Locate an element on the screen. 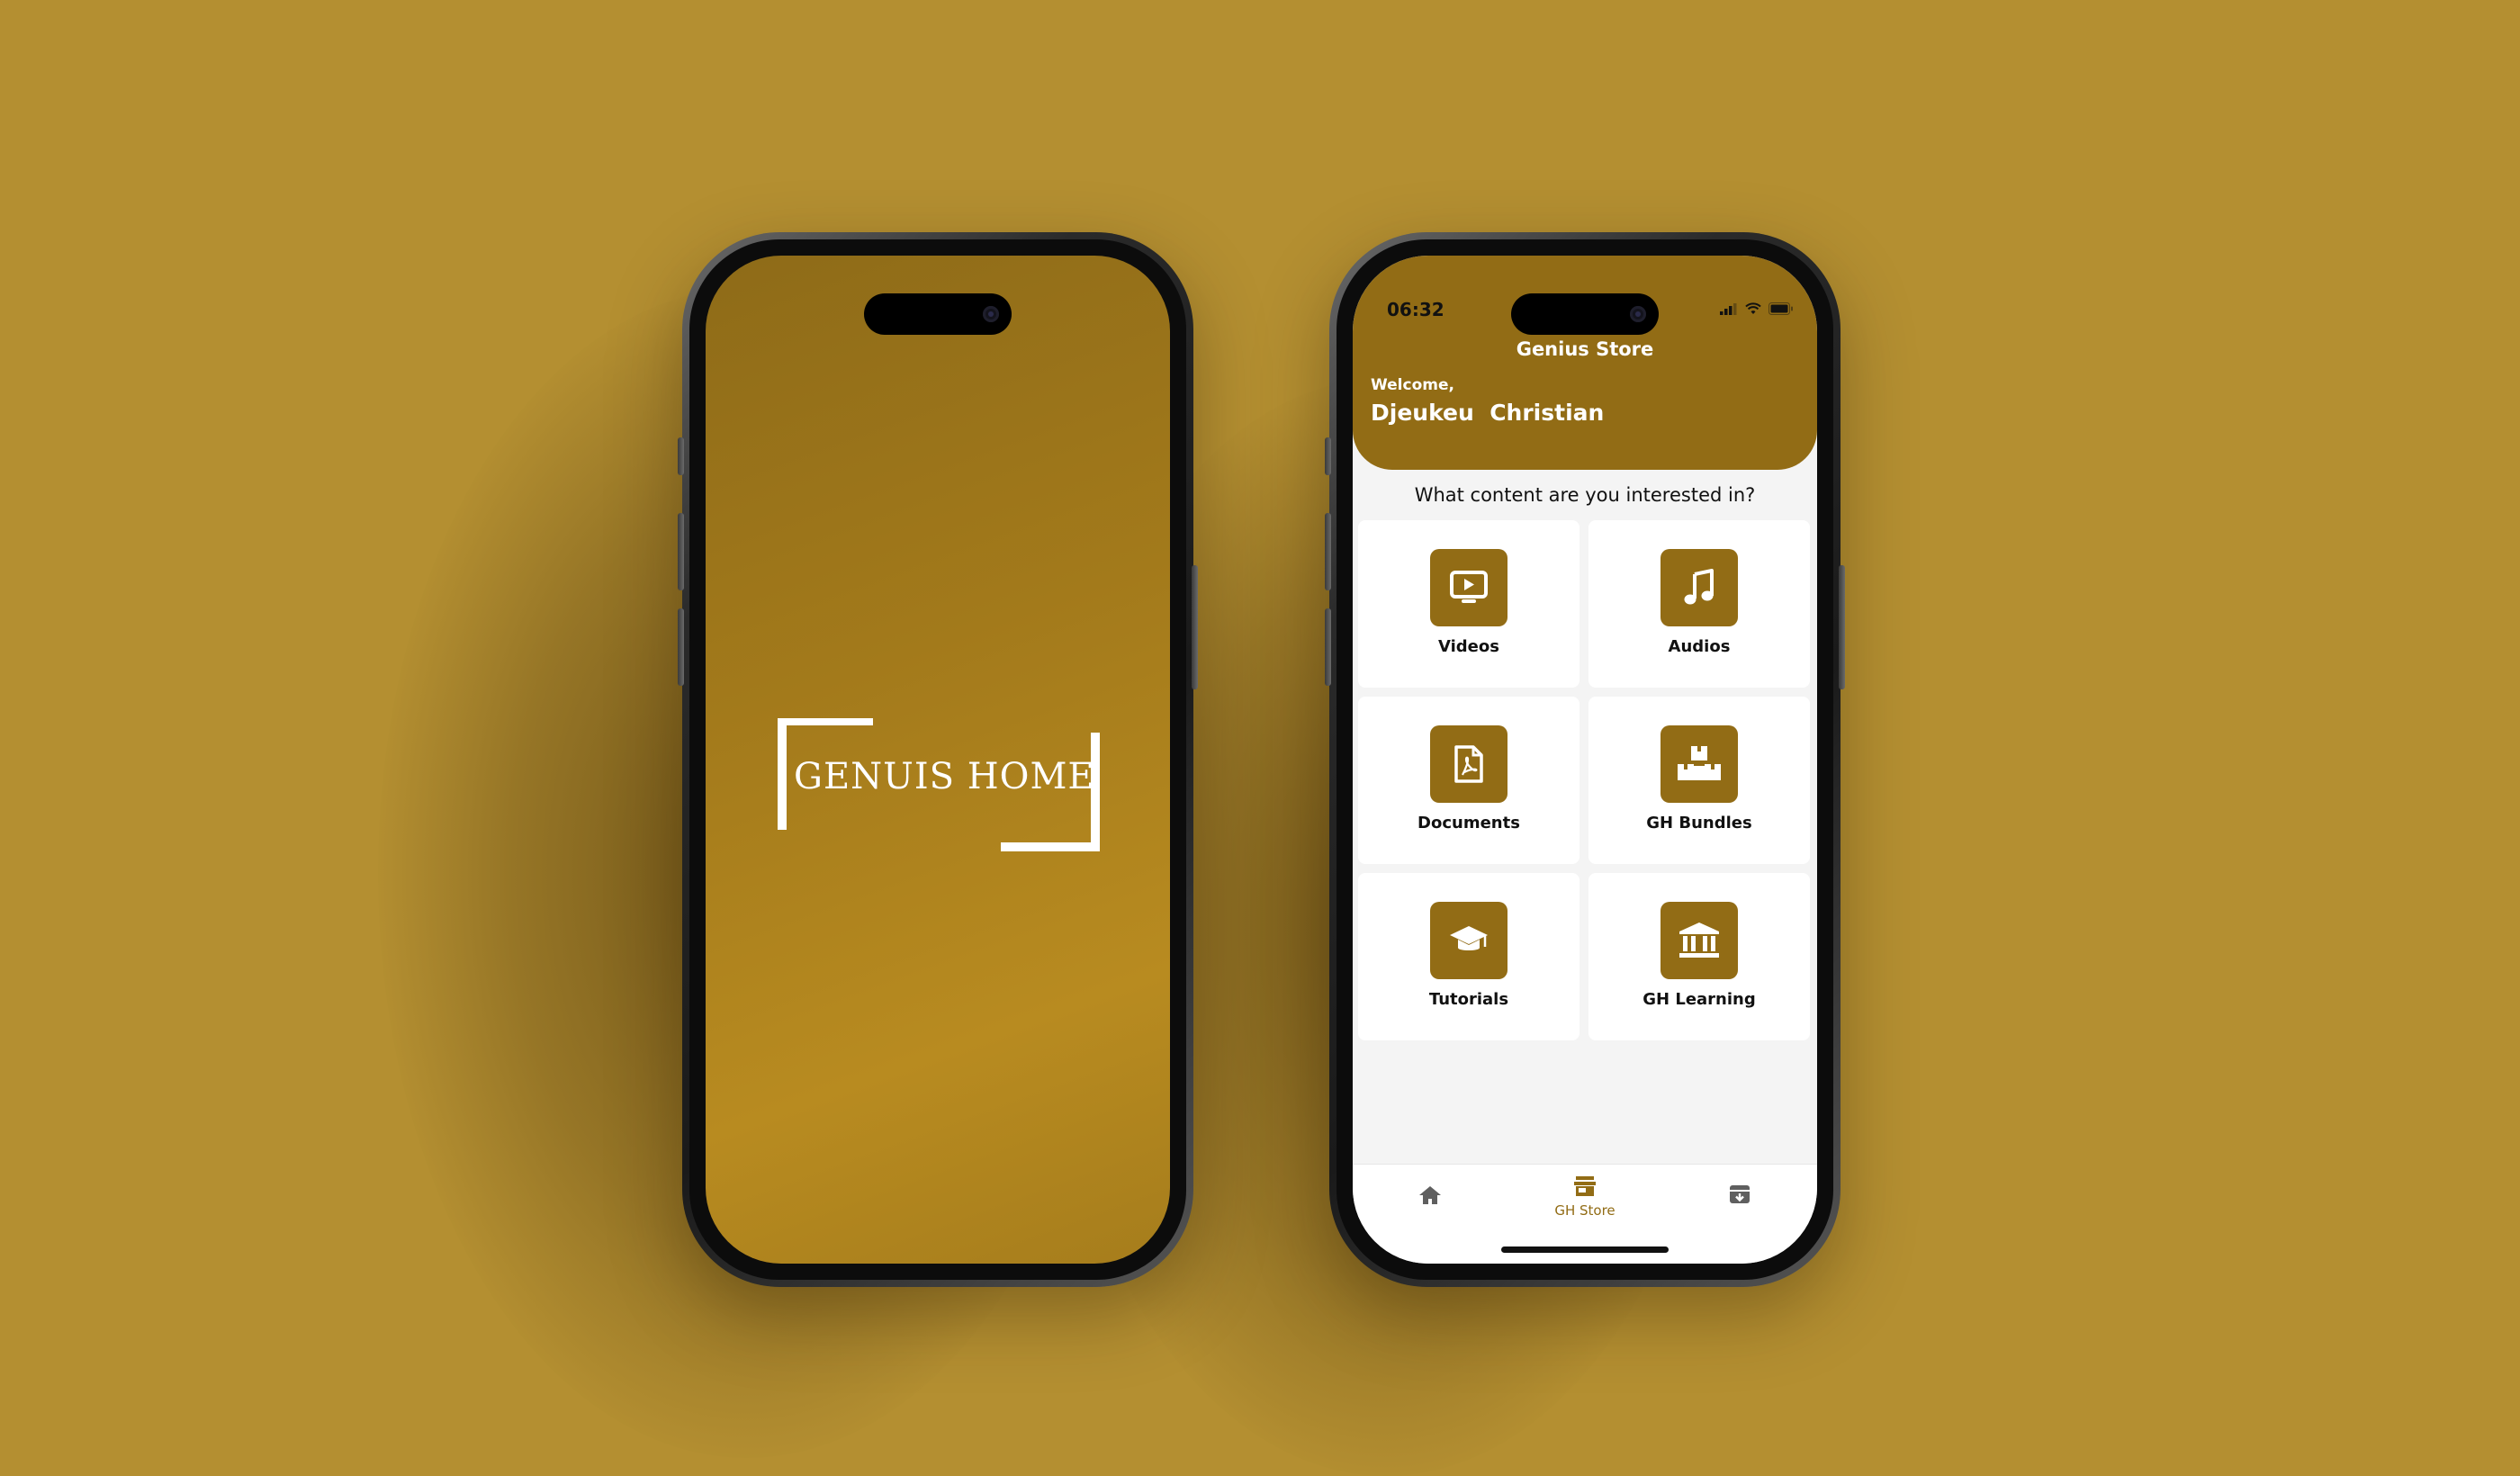 The image size is (2520, 1476). category-label: Audios is located at coordinates (1700, 646).